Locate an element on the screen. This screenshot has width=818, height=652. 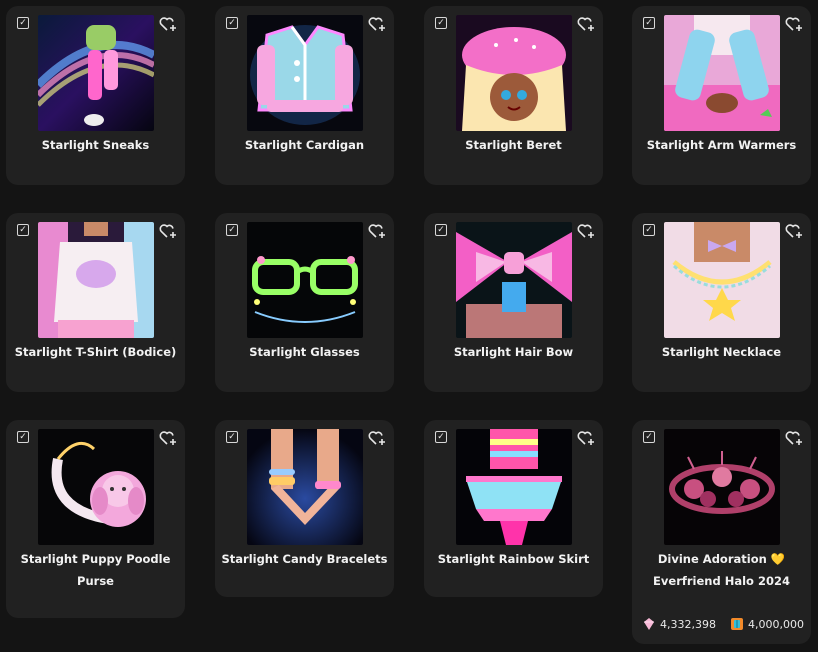
item-card: ✓ Starlight Puppy Poodle Purse is located at coordinates (95, 519).